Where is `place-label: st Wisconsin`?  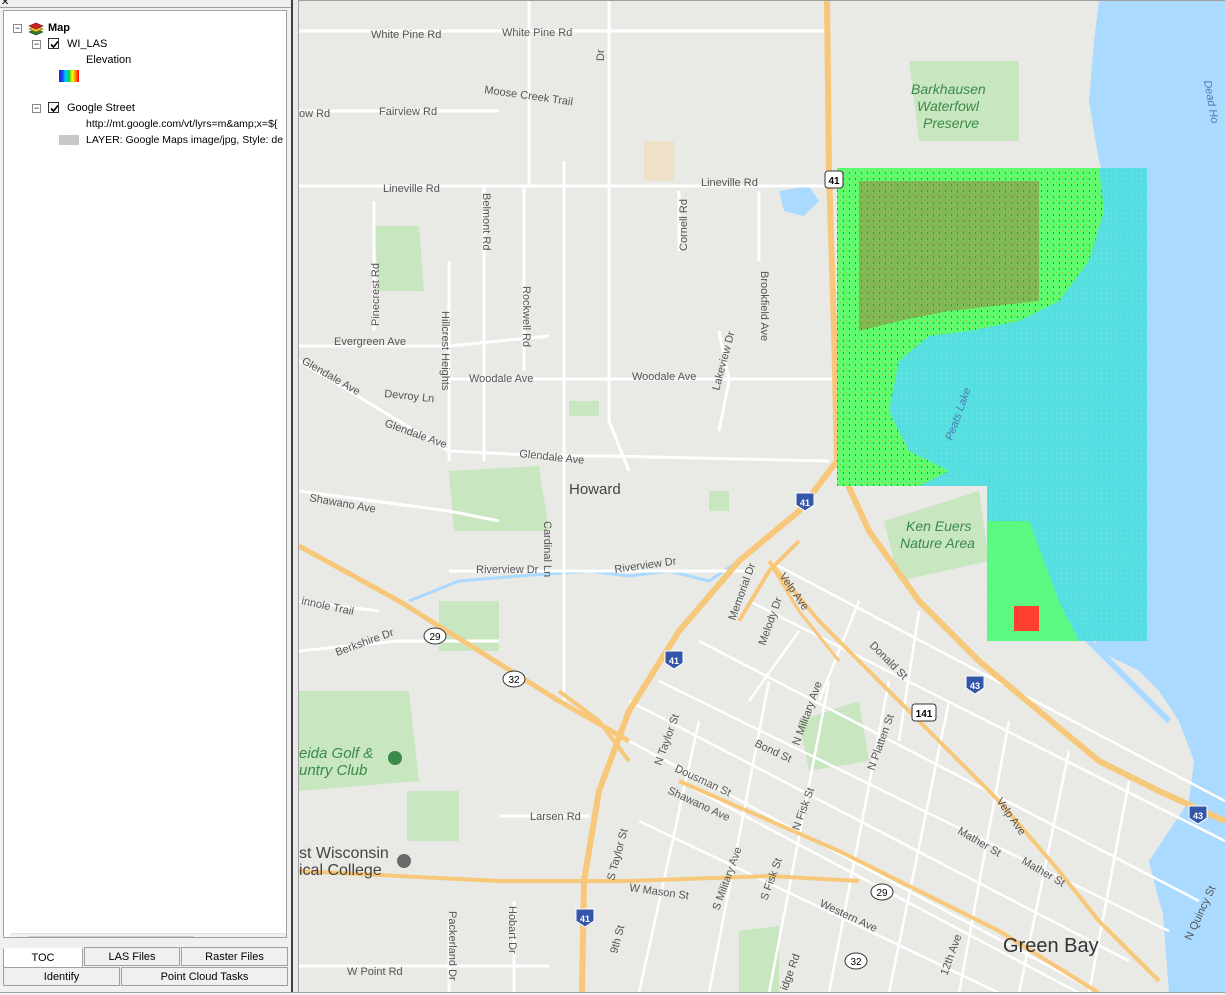
place-label: st Wisconsin is located at coordinates (344, 853).